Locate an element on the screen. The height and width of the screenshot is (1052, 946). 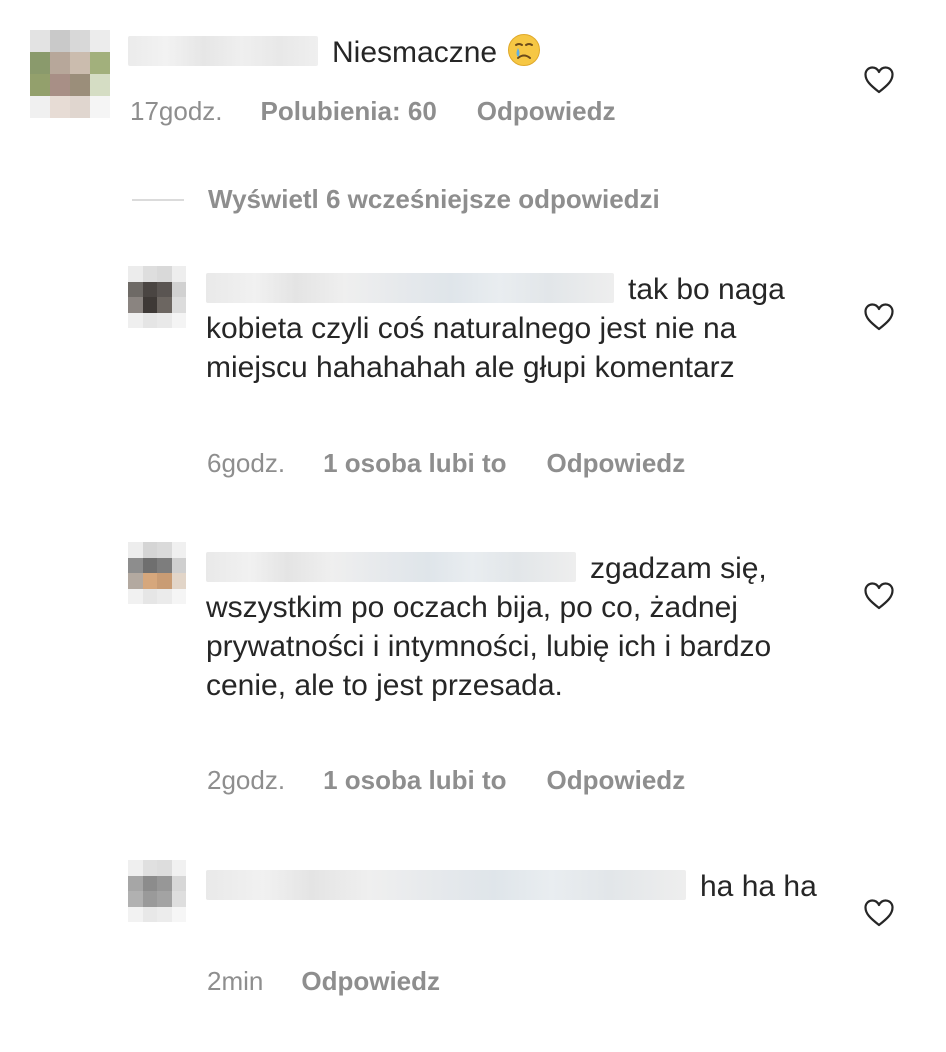
comment-text: Niesmaczne is located at coordinates (478, 52).